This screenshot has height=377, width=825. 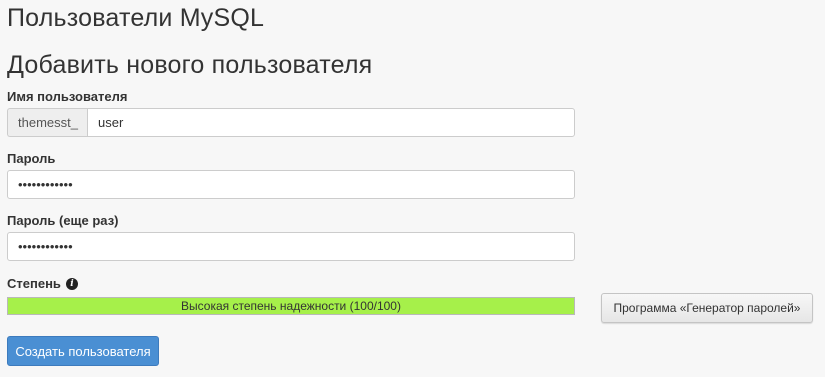 I want to click on page-title: Пользователи MySQL, so click(x=136, y=18).